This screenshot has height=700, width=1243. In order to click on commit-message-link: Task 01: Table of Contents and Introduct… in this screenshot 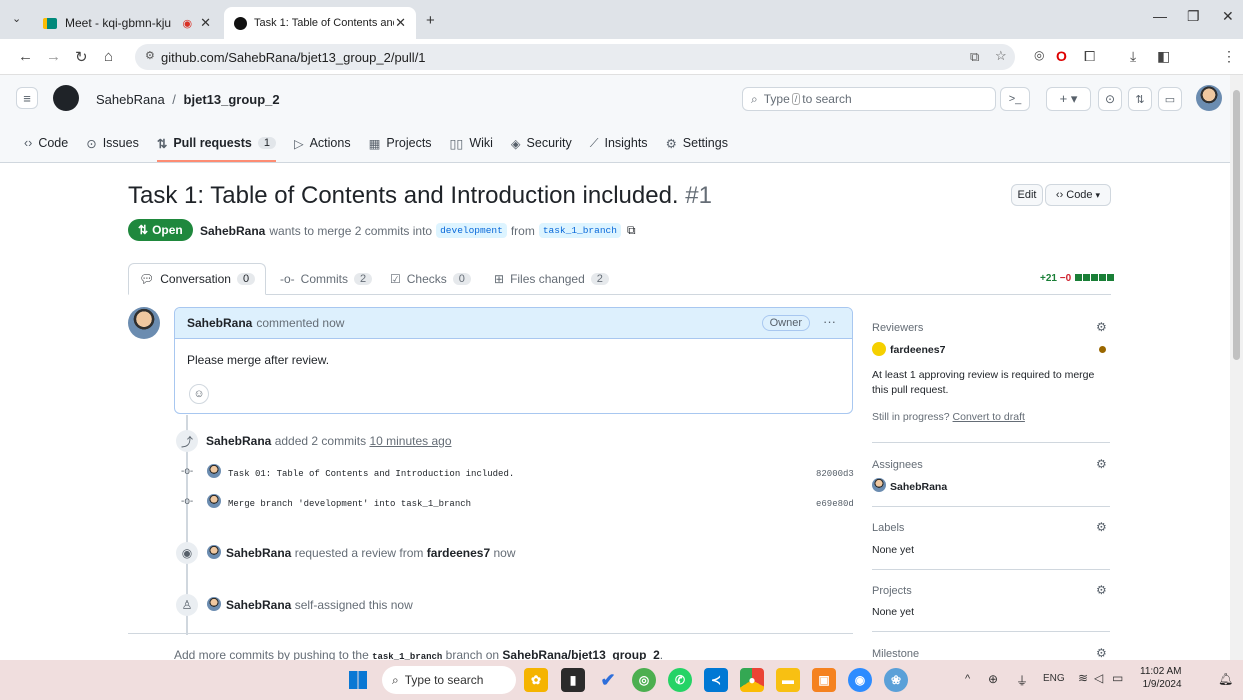, I will do `click(371, 474)`.